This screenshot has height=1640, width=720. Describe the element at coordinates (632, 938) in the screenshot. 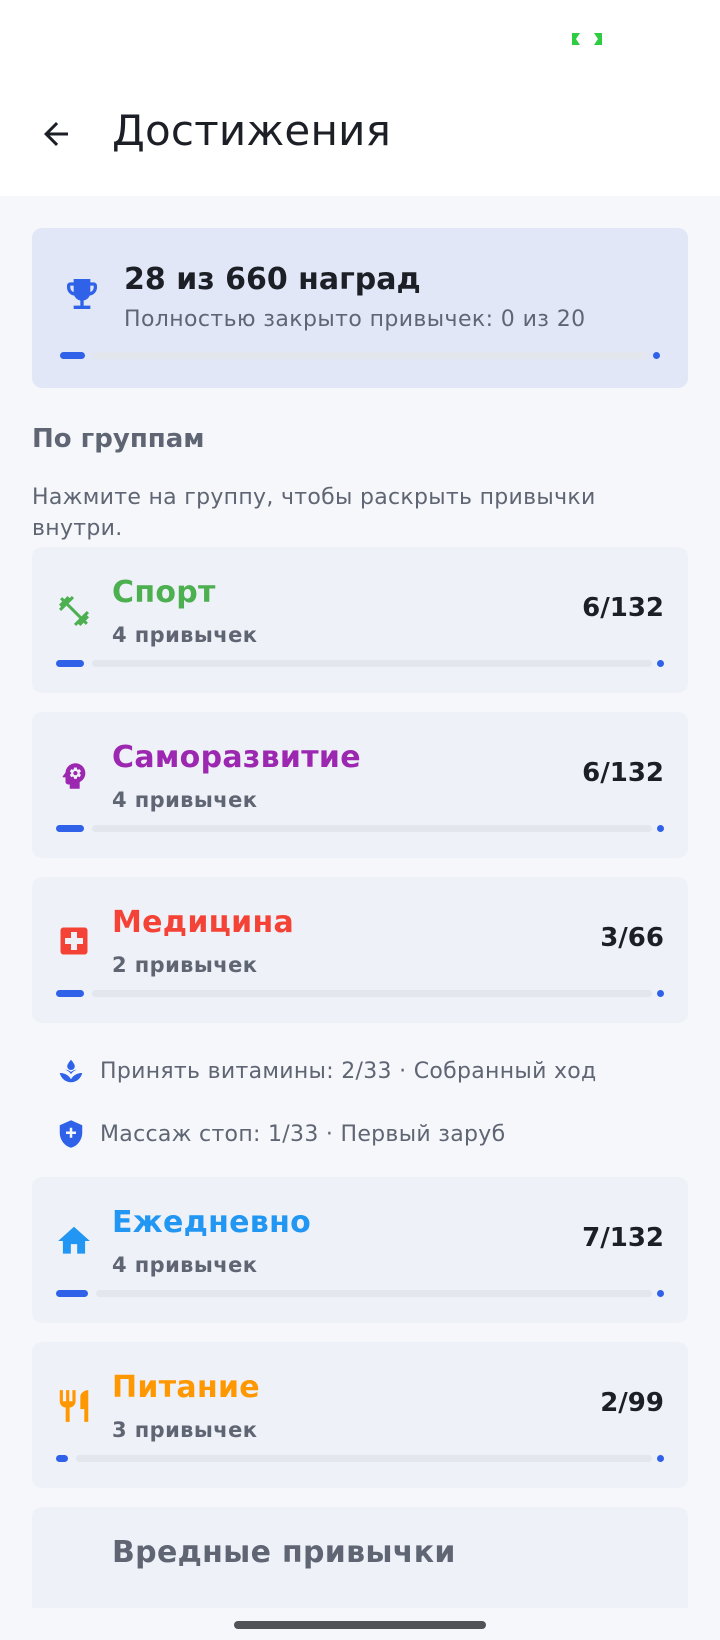

I see `group-score: 3/66` at that location.